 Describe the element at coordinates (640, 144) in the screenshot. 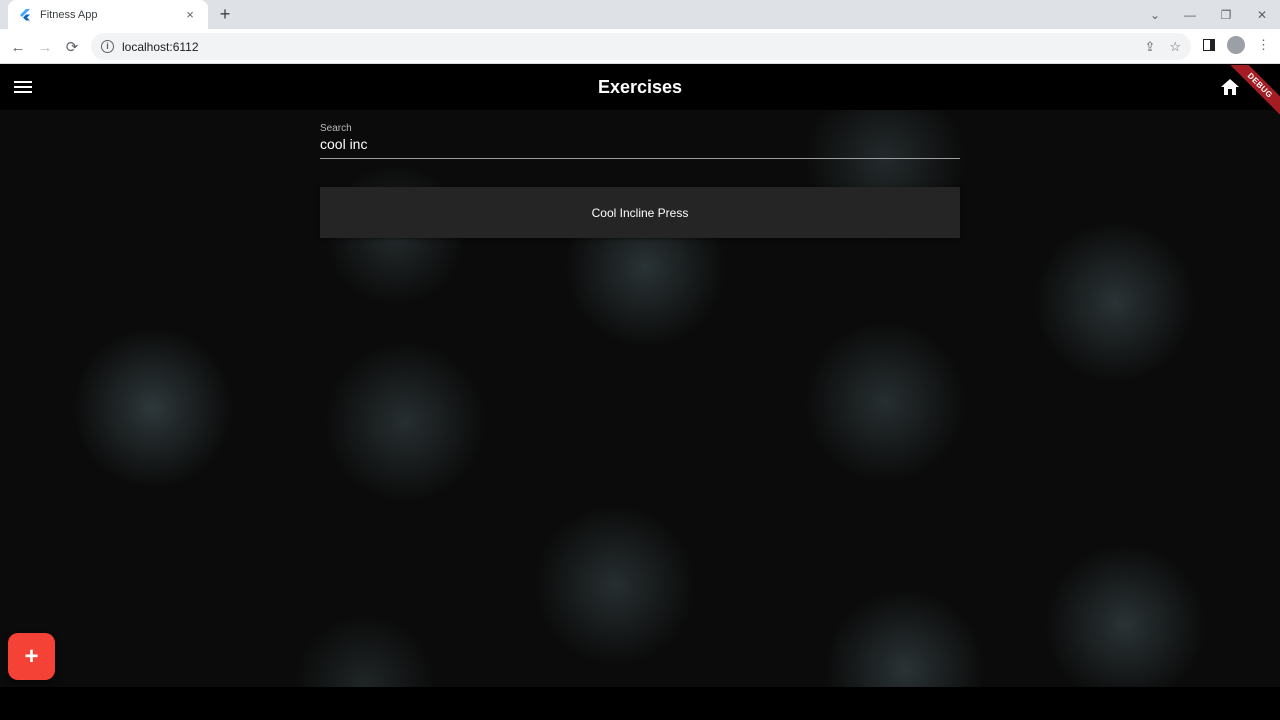

I see `search-input` at that location.